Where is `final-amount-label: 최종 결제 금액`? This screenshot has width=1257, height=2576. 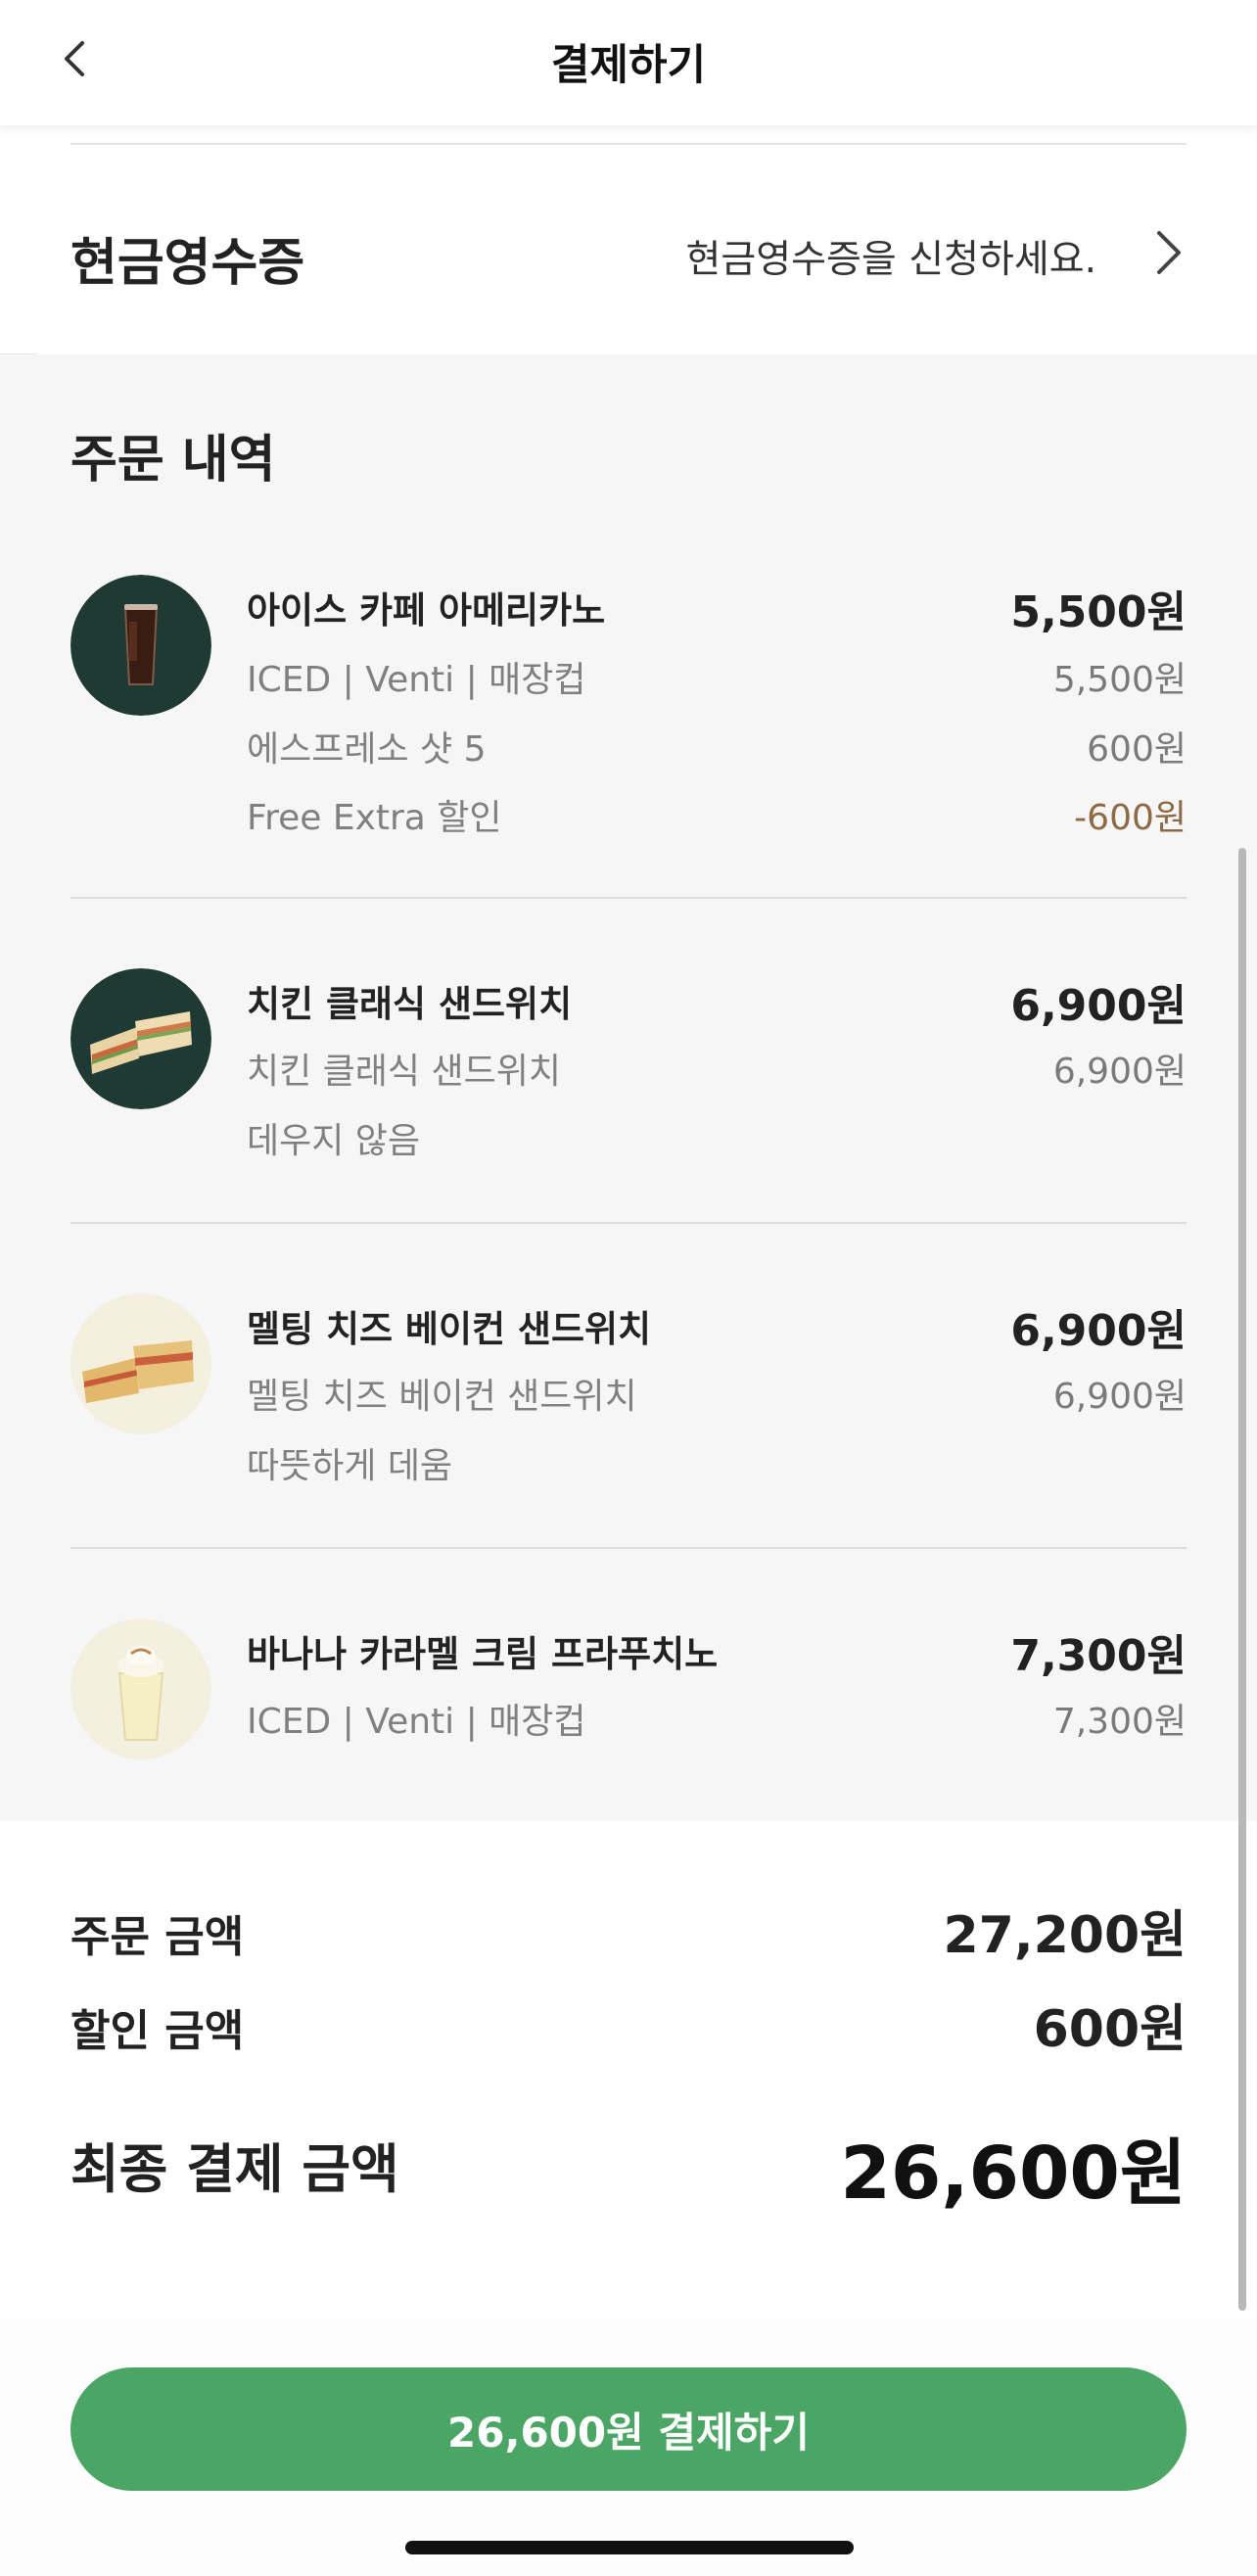
final-amount-label: 최종 결제 금액 is located at coordinates (234, 2169).